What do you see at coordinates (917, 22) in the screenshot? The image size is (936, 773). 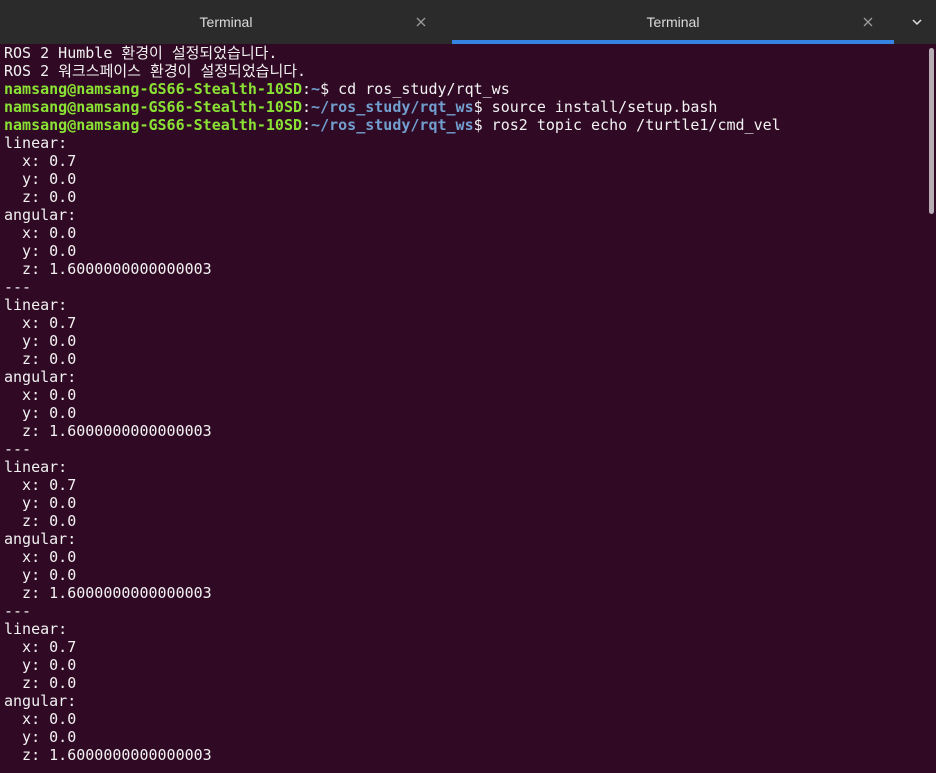 I see `chevron-down-icon` at bounding box center [917, 22].